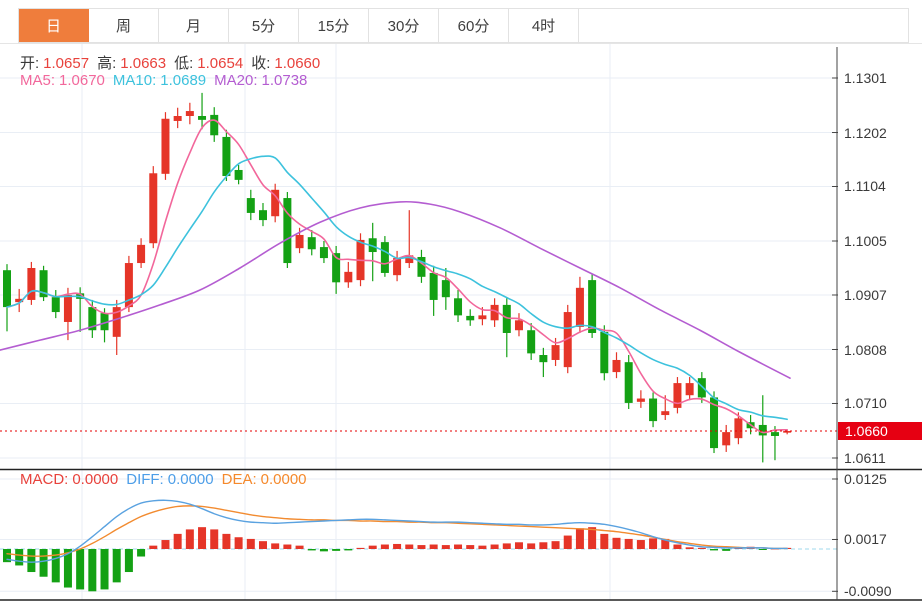 Image resolution: width=922 pixels, height=607 pixels. What do you see at coordinates (266, 479) in the screenshot?
I see `macd-dea: DEA: 0.0000` at bounding box center [266, 479].